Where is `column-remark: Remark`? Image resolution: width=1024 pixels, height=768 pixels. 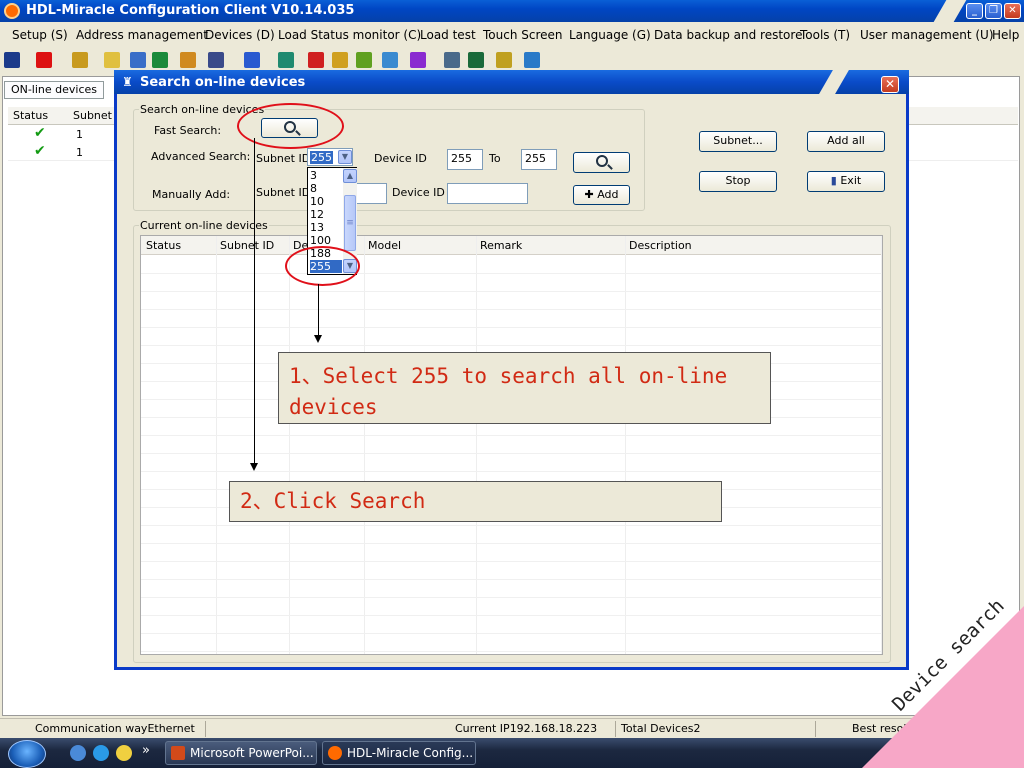
column-remark: Remark is located at coordinates (501, 245).